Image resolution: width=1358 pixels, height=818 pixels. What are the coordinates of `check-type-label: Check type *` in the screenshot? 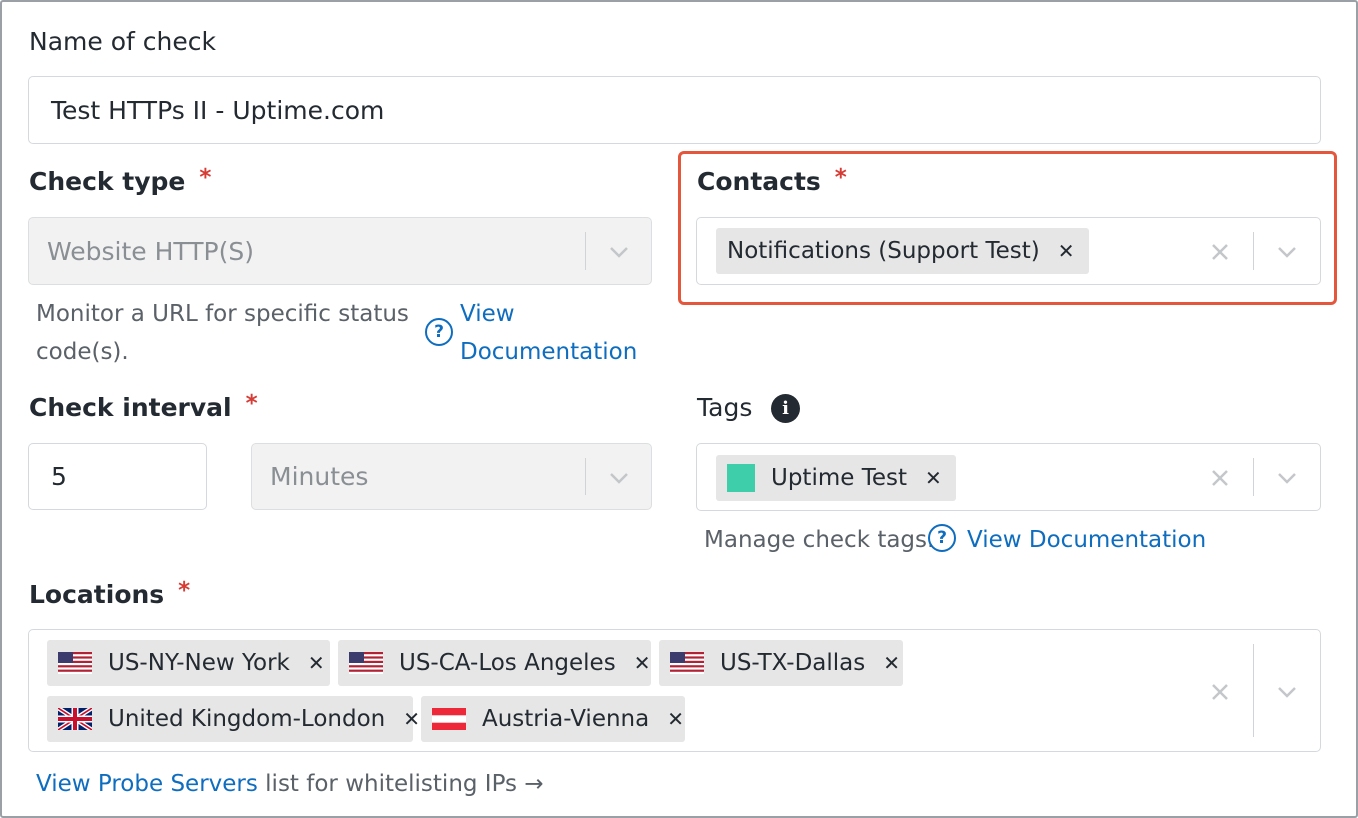 It's located at (120, 181).